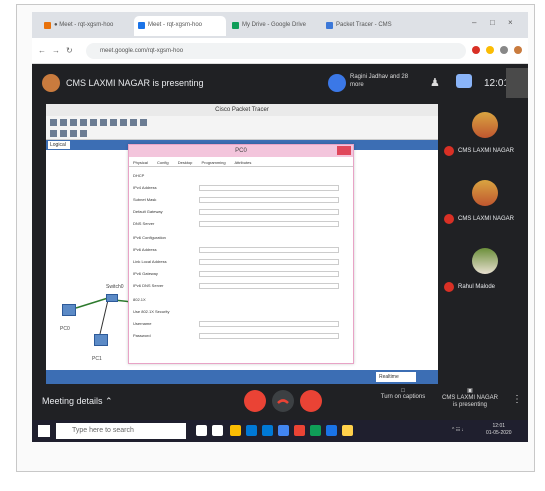 The image size is (545, 491). Describe the element at coordinates (140, 162) in the screenshot. I see `tab-physical: Physical` at that location.